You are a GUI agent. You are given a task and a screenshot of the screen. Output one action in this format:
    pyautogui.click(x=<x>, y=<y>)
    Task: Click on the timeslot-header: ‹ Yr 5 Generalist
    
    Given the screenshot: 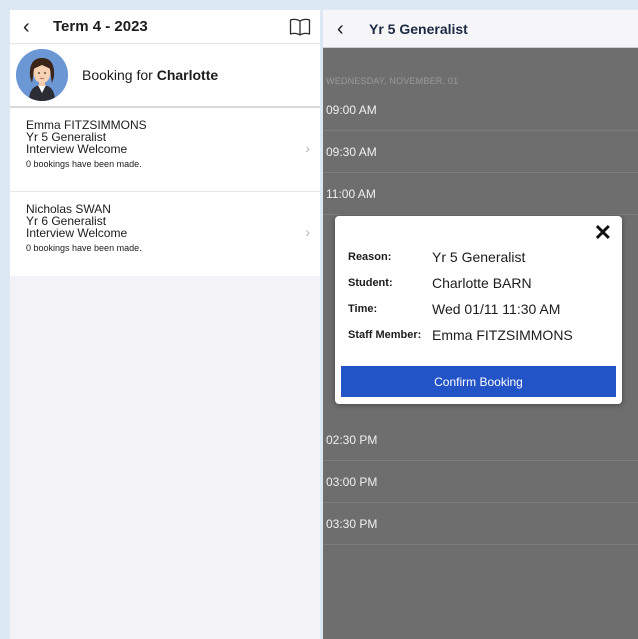 What is the action you would take?
    pyautogui.click(x=480, y=29)
    